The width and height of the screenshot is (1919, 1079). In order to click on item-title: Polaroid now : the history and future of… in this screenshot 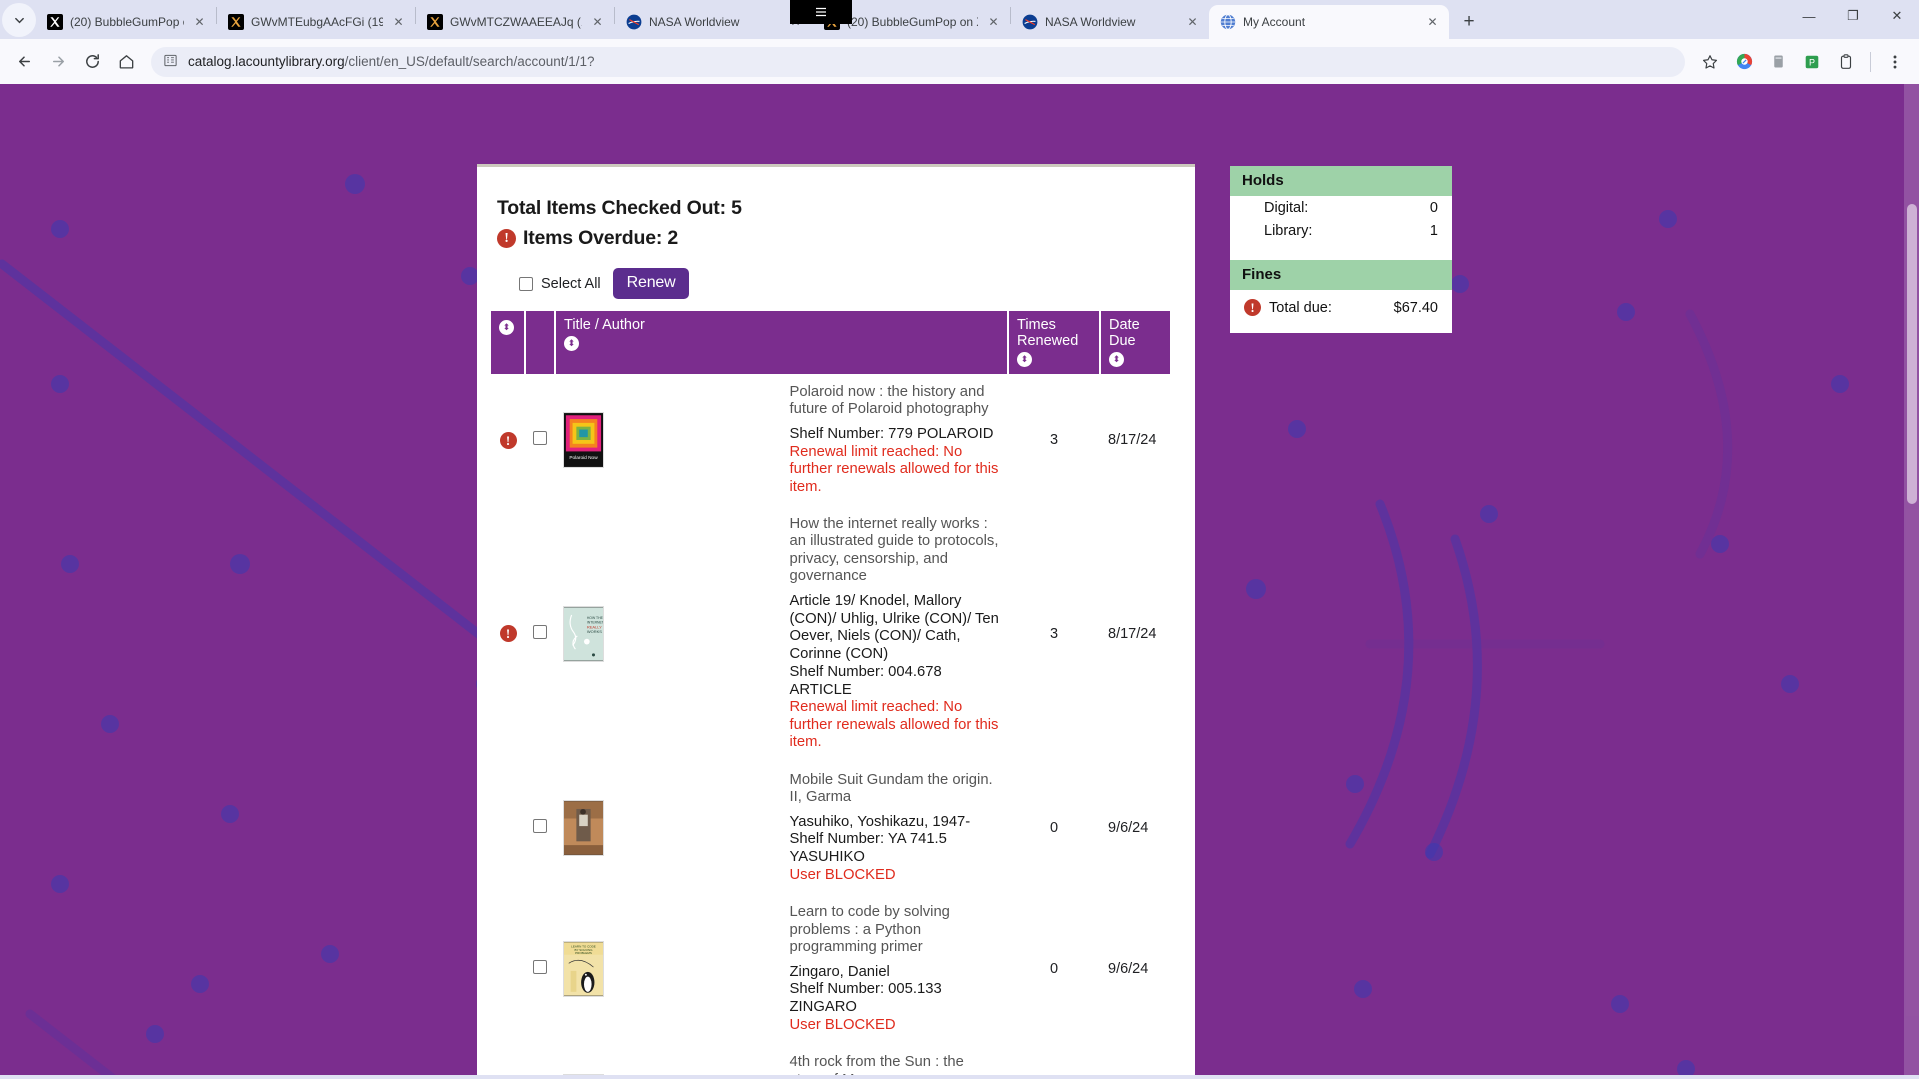, I will do `click(895, 401)`.